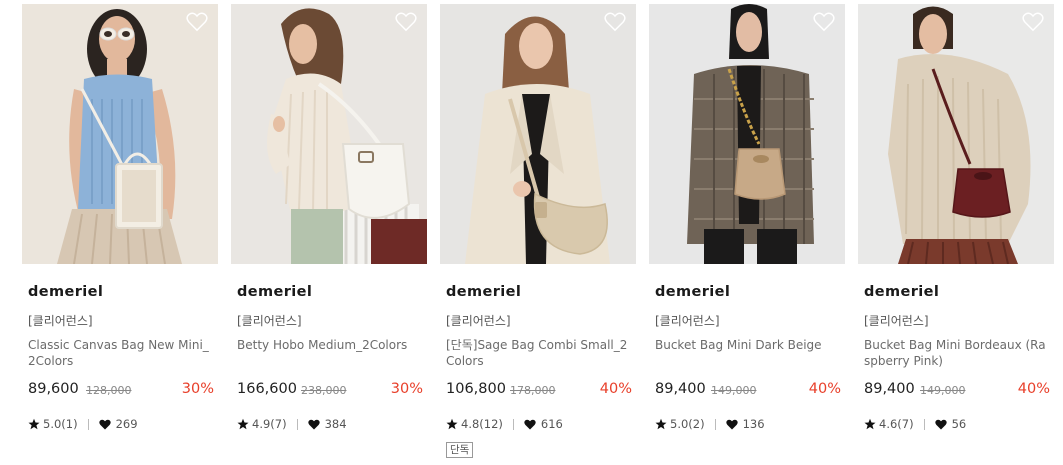 This screenshot has width=1063, height=465. What do you see at coordinates (267, 389) in the screenshot?
I see `sale-price: 166,600` at bounding box center [267, 389].